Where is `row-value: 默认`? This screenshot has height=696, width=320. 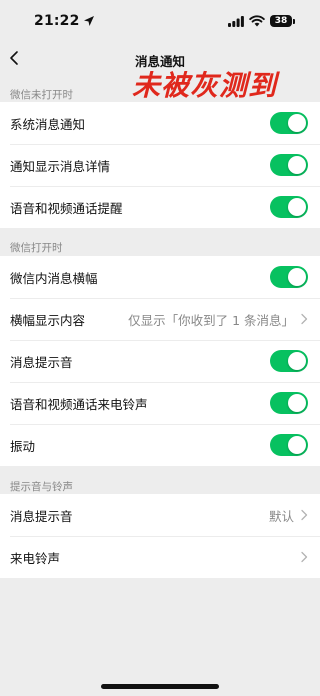 row-value: 默认 is located at coordinates (281, 516).